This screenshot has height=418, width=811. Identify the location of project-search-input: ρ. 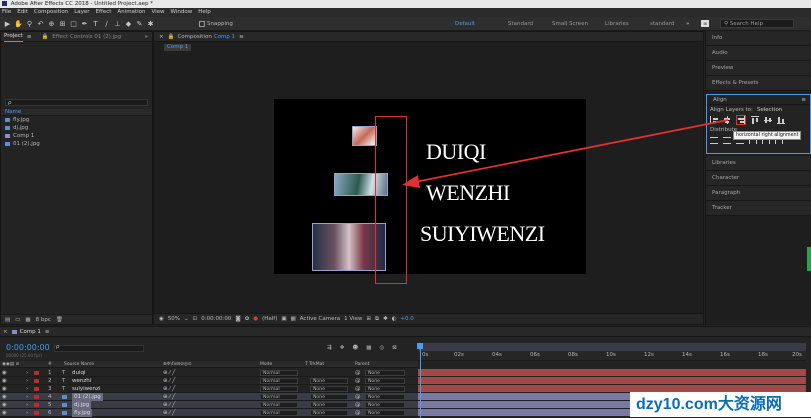
(76, 102).